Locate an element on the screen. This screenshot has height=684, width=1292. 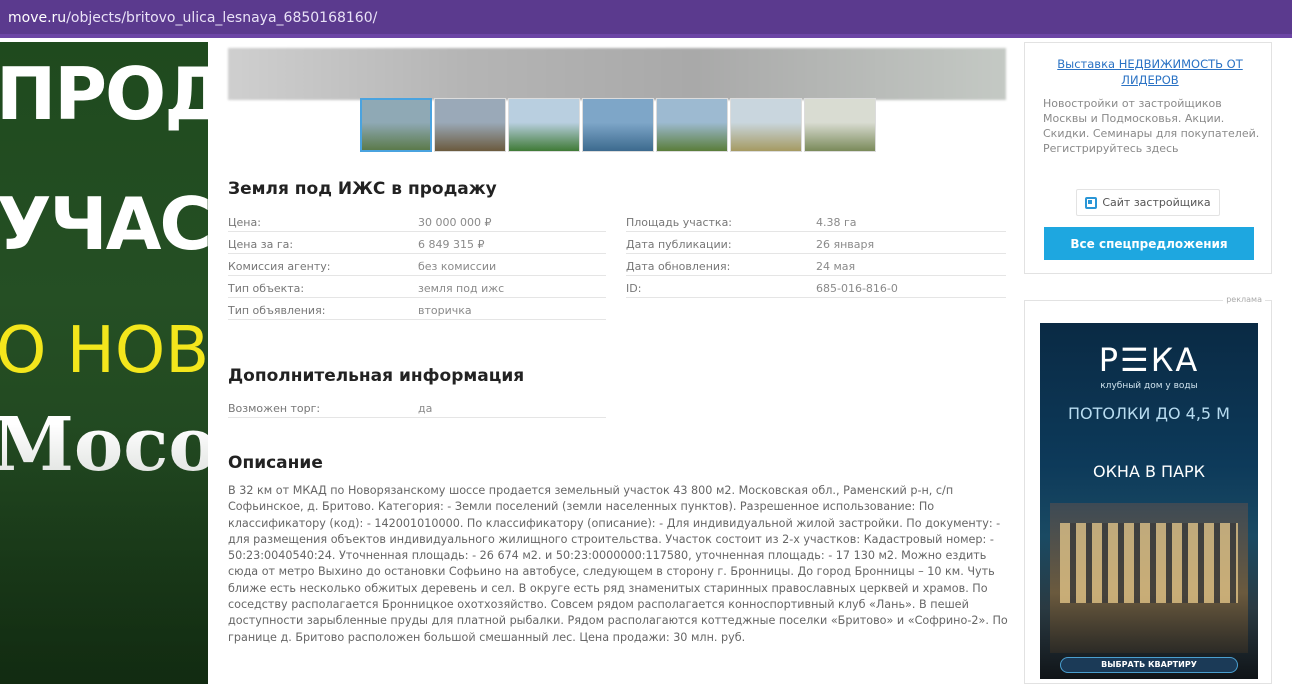
prop-right-row: Дата публикации: 26 января is located at coordinates (816, 243).